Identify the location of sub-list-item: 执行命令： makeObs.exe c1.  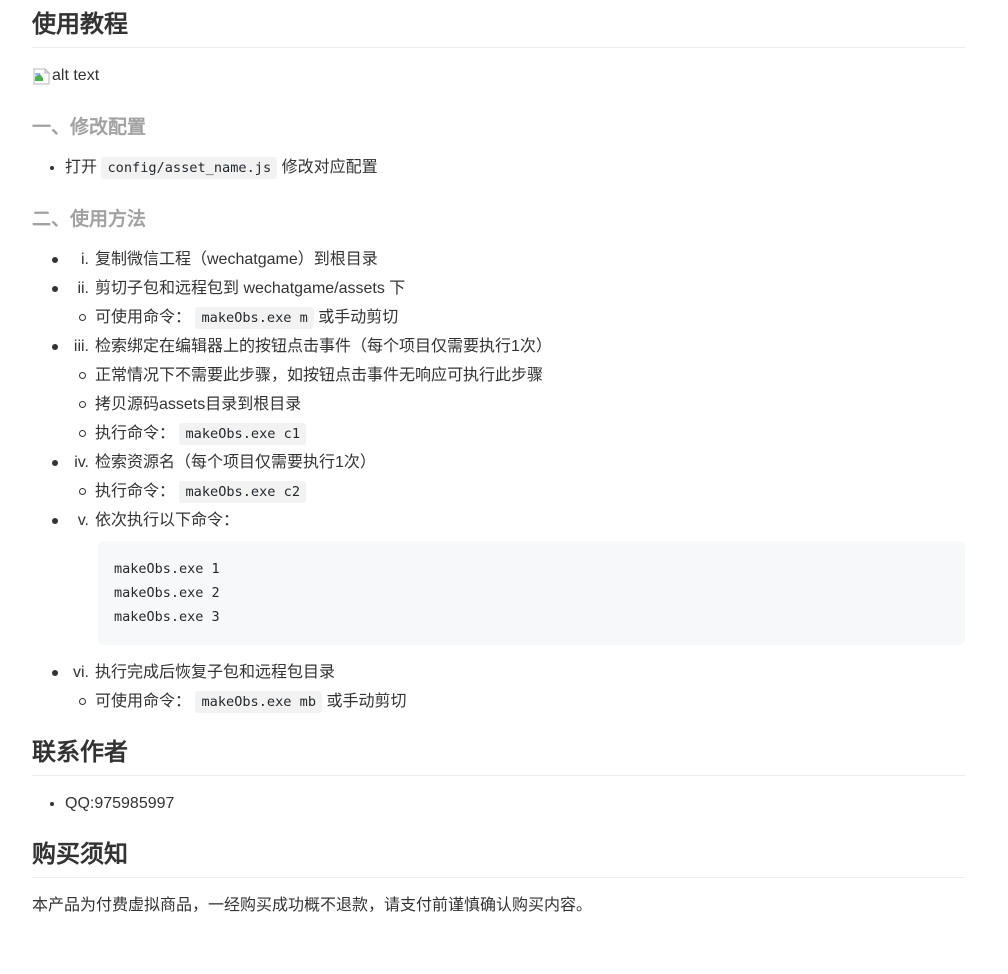
(498, 434).